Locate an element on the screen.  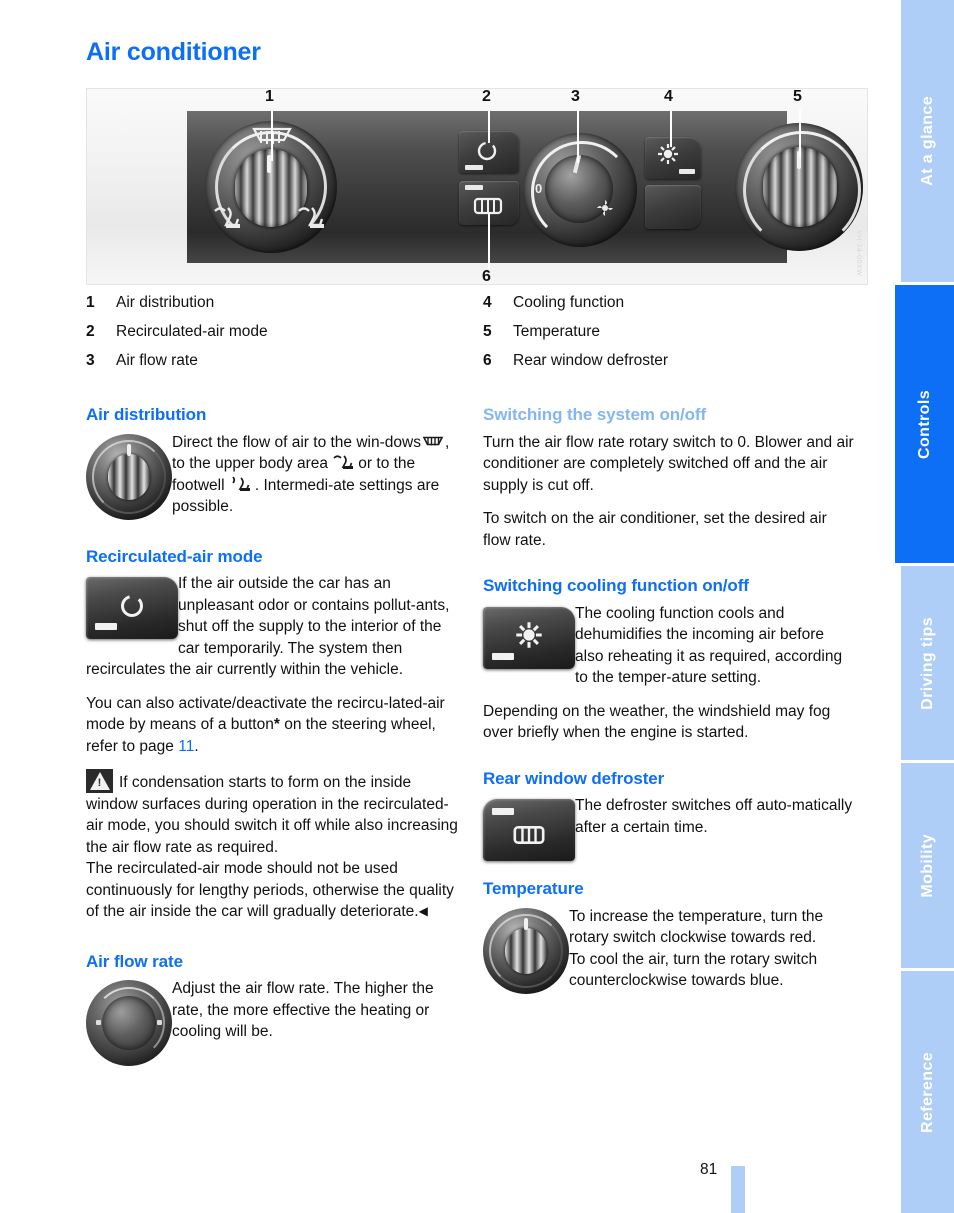
blower-knob-illustration is located at coordinates (129, 1023).